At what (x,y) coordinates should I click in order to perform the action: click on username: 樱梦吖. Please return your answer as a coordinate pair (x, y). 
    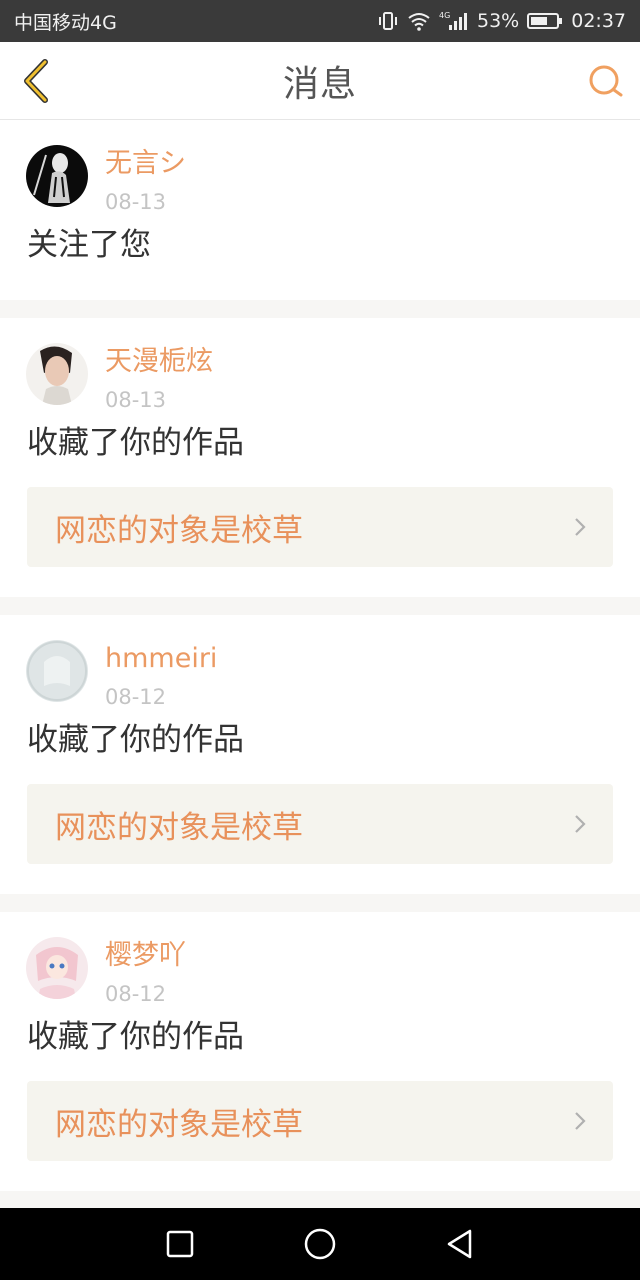
    Looking at the image, I should click on (145, 956).